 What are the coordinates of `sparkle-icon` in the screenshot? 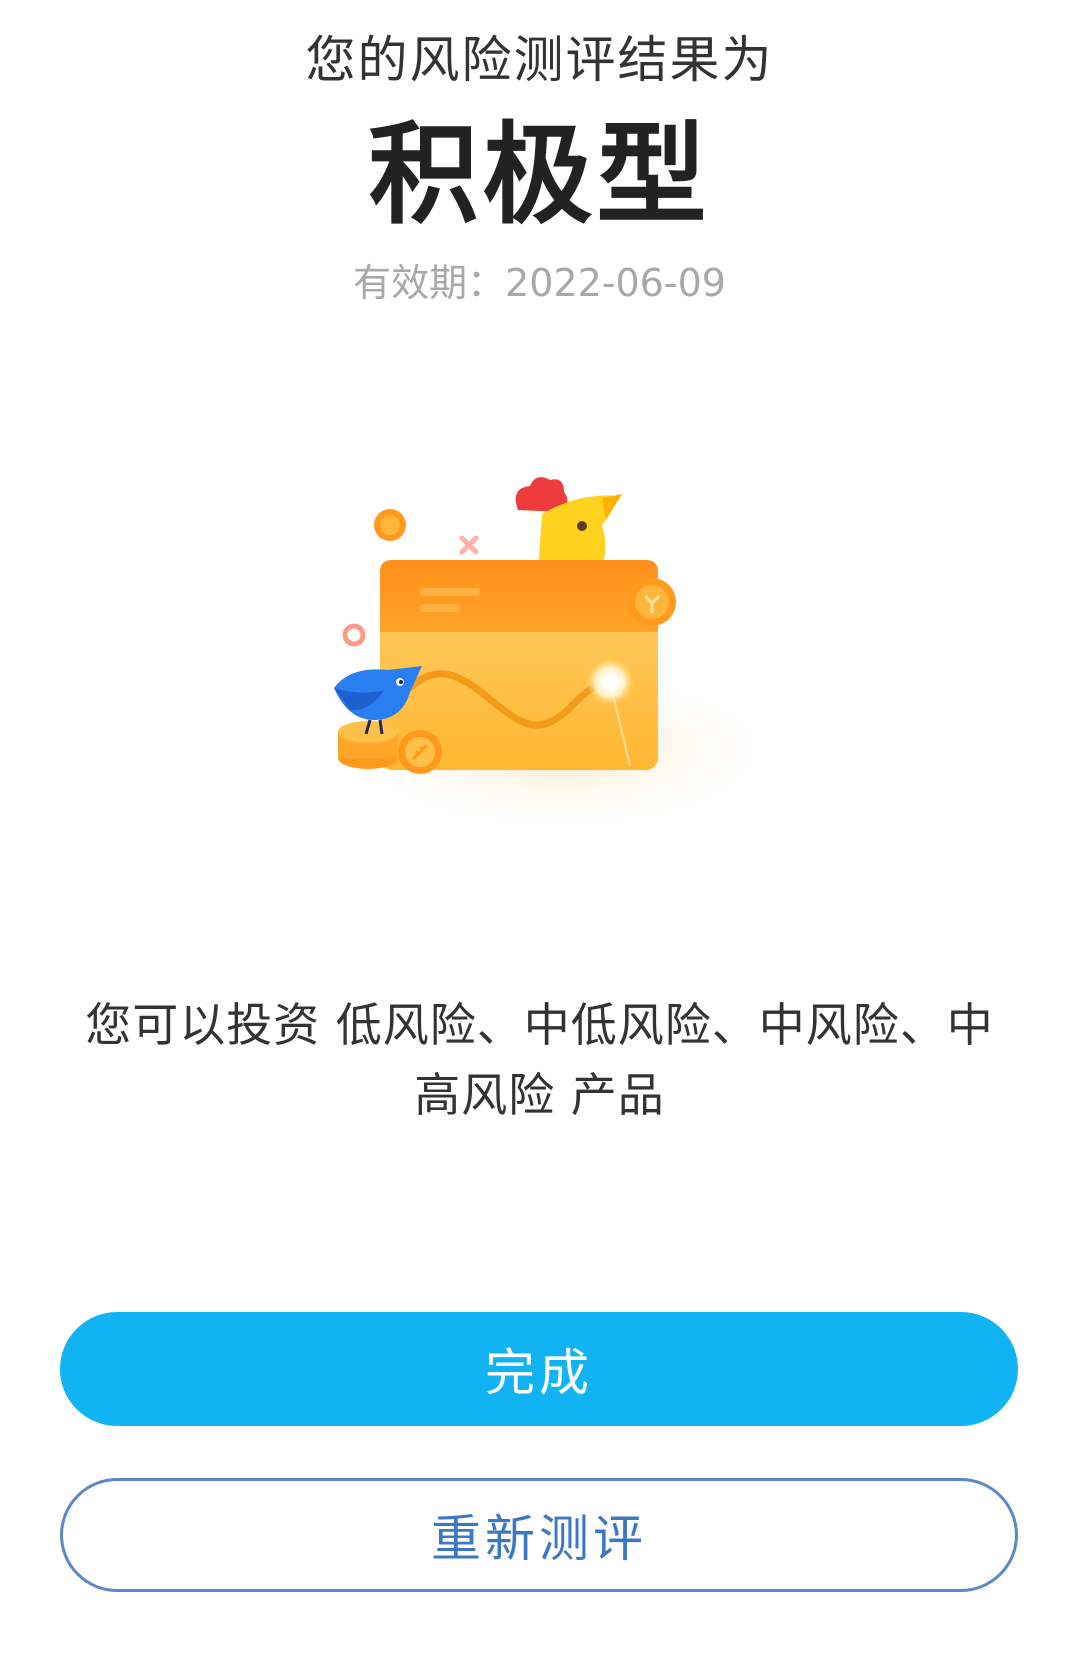 It's located at (469, 545).